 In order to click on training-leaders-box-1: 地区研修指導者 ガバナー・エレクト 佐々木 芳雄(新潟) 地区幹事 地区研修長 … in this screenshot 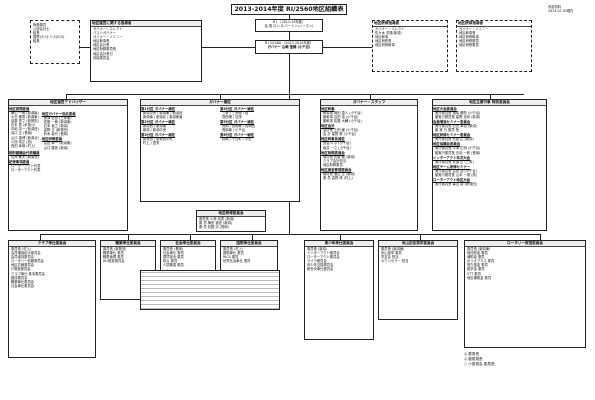, I will do `click(410, 46)`.